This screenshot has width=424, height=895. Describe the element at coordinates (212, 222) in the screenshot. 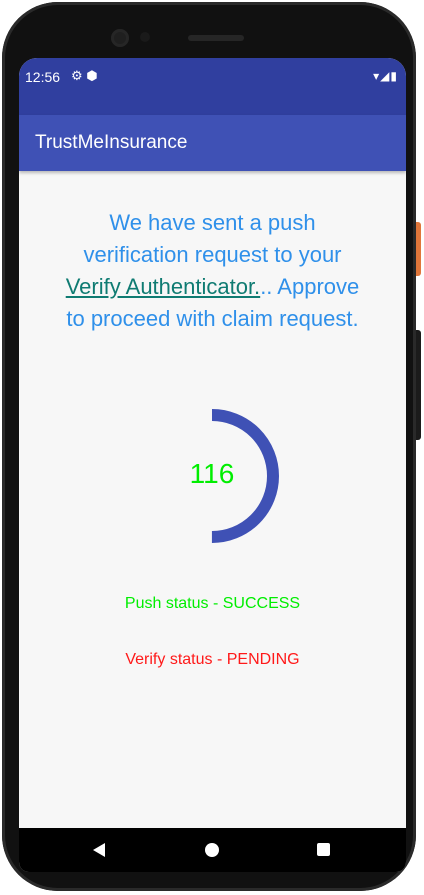

I see `message-line-1: We have sent a push` at that location.